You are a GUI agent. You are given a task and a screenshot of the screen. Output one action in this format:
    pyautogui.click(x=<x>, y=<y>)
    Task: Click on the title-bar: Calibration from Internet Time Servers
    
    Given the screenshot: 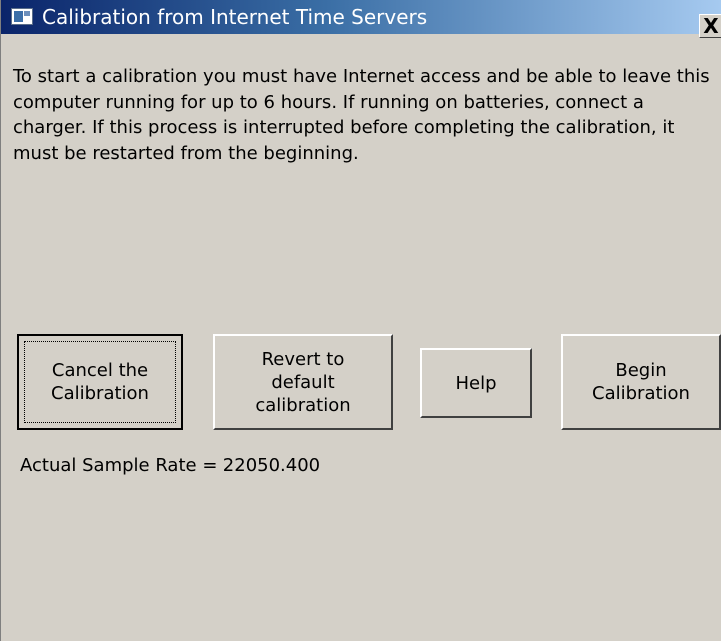 What is the action you would take?
    pyautogui.click(x=361, y=17)
    